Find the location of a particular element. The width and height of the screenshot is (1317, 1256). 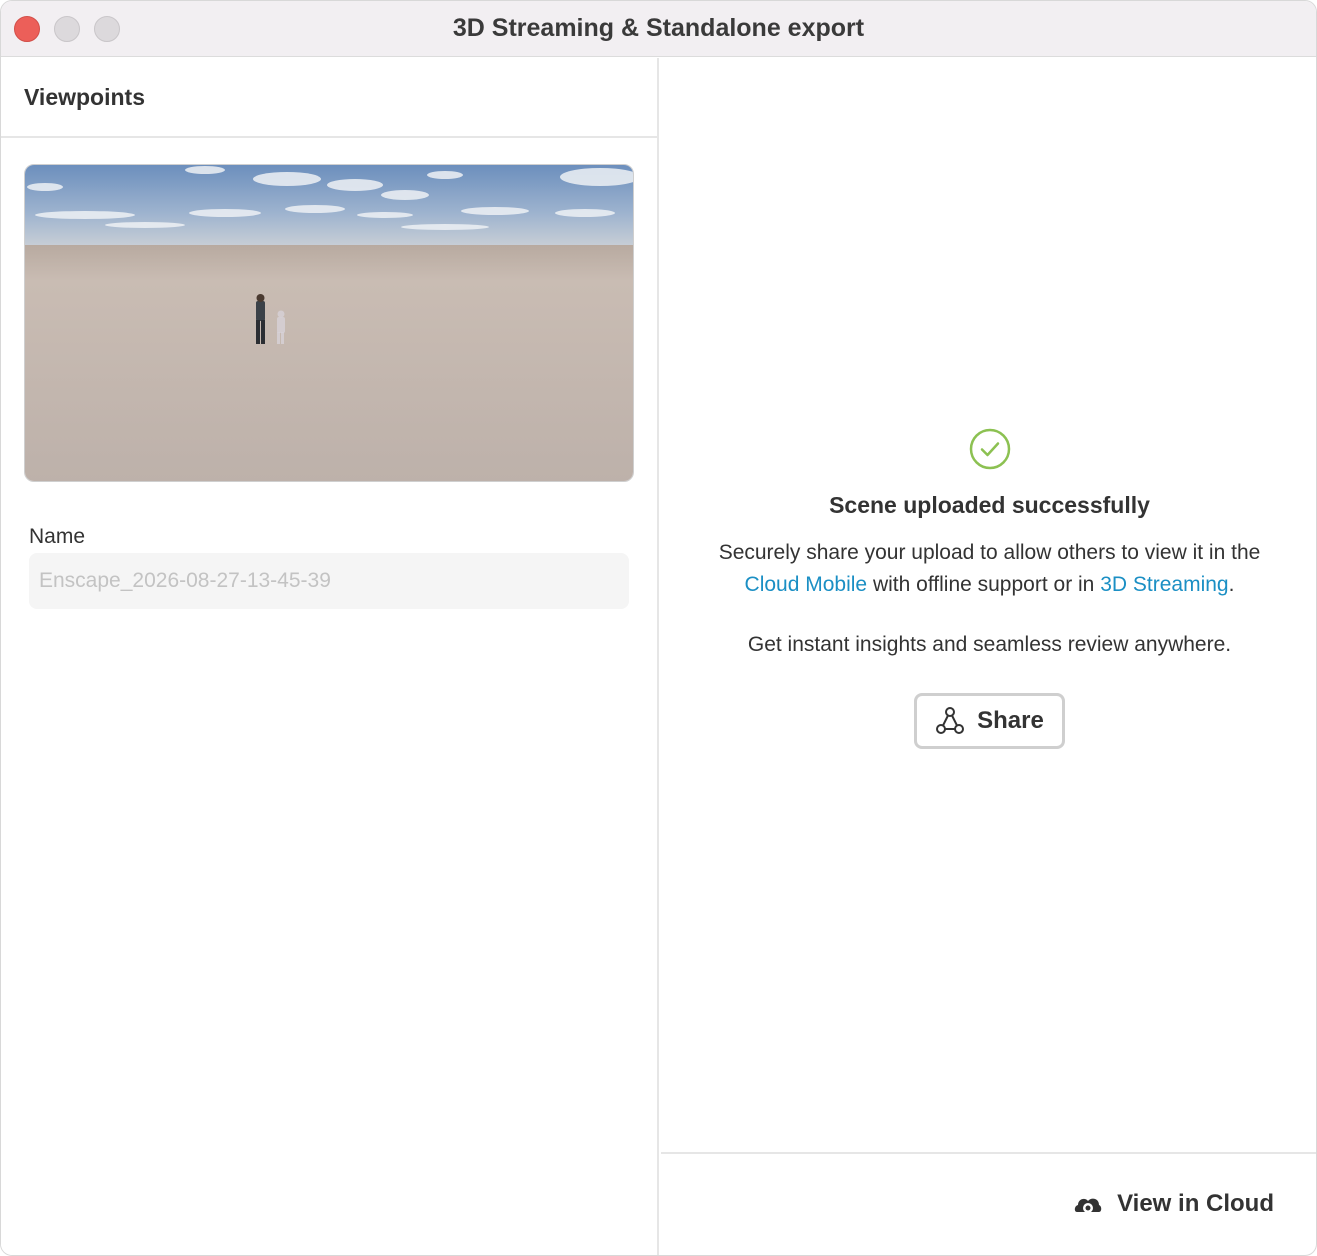

viewpoint-thumbnail is located at coordinates (329, 323).